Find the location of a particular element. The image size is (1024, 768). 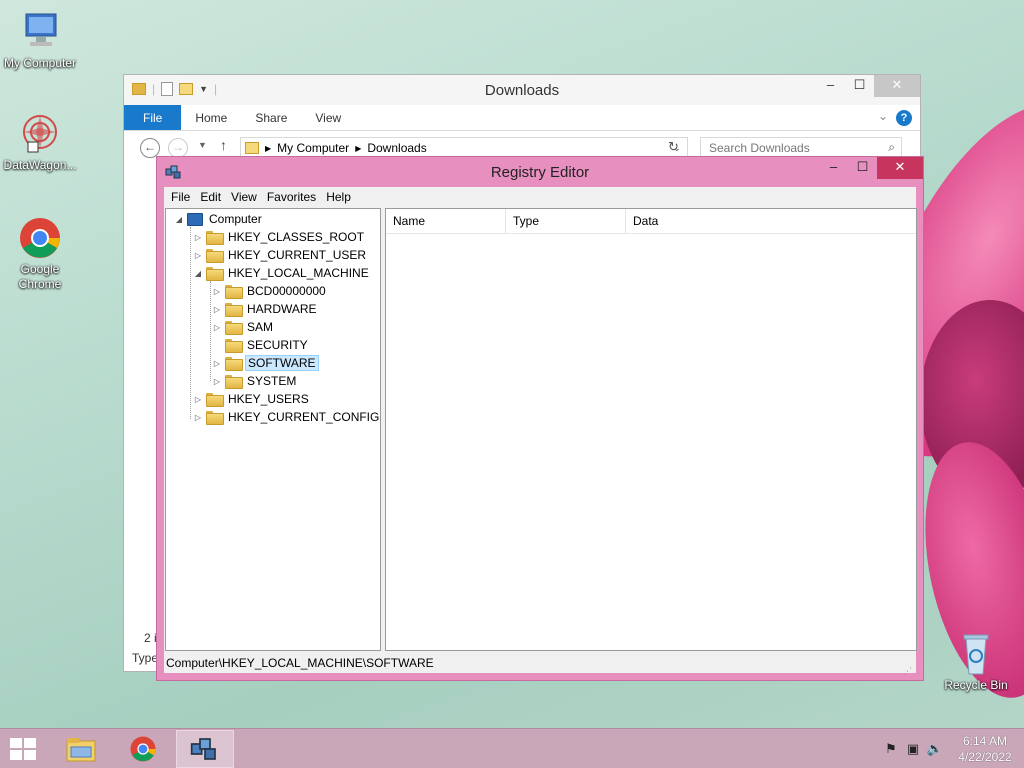

start-button is located at coordinates (24, 749).